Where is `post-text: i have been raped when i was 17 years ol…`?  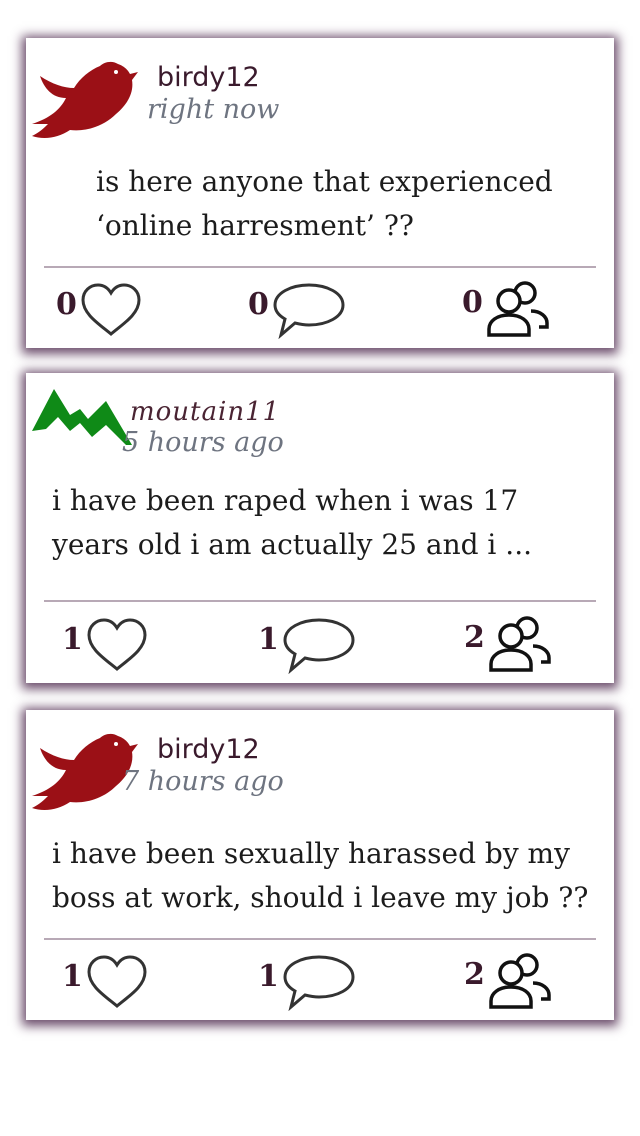 post-text: i have been raped when i was 17 years ol… is located at coordinates (292, 523).